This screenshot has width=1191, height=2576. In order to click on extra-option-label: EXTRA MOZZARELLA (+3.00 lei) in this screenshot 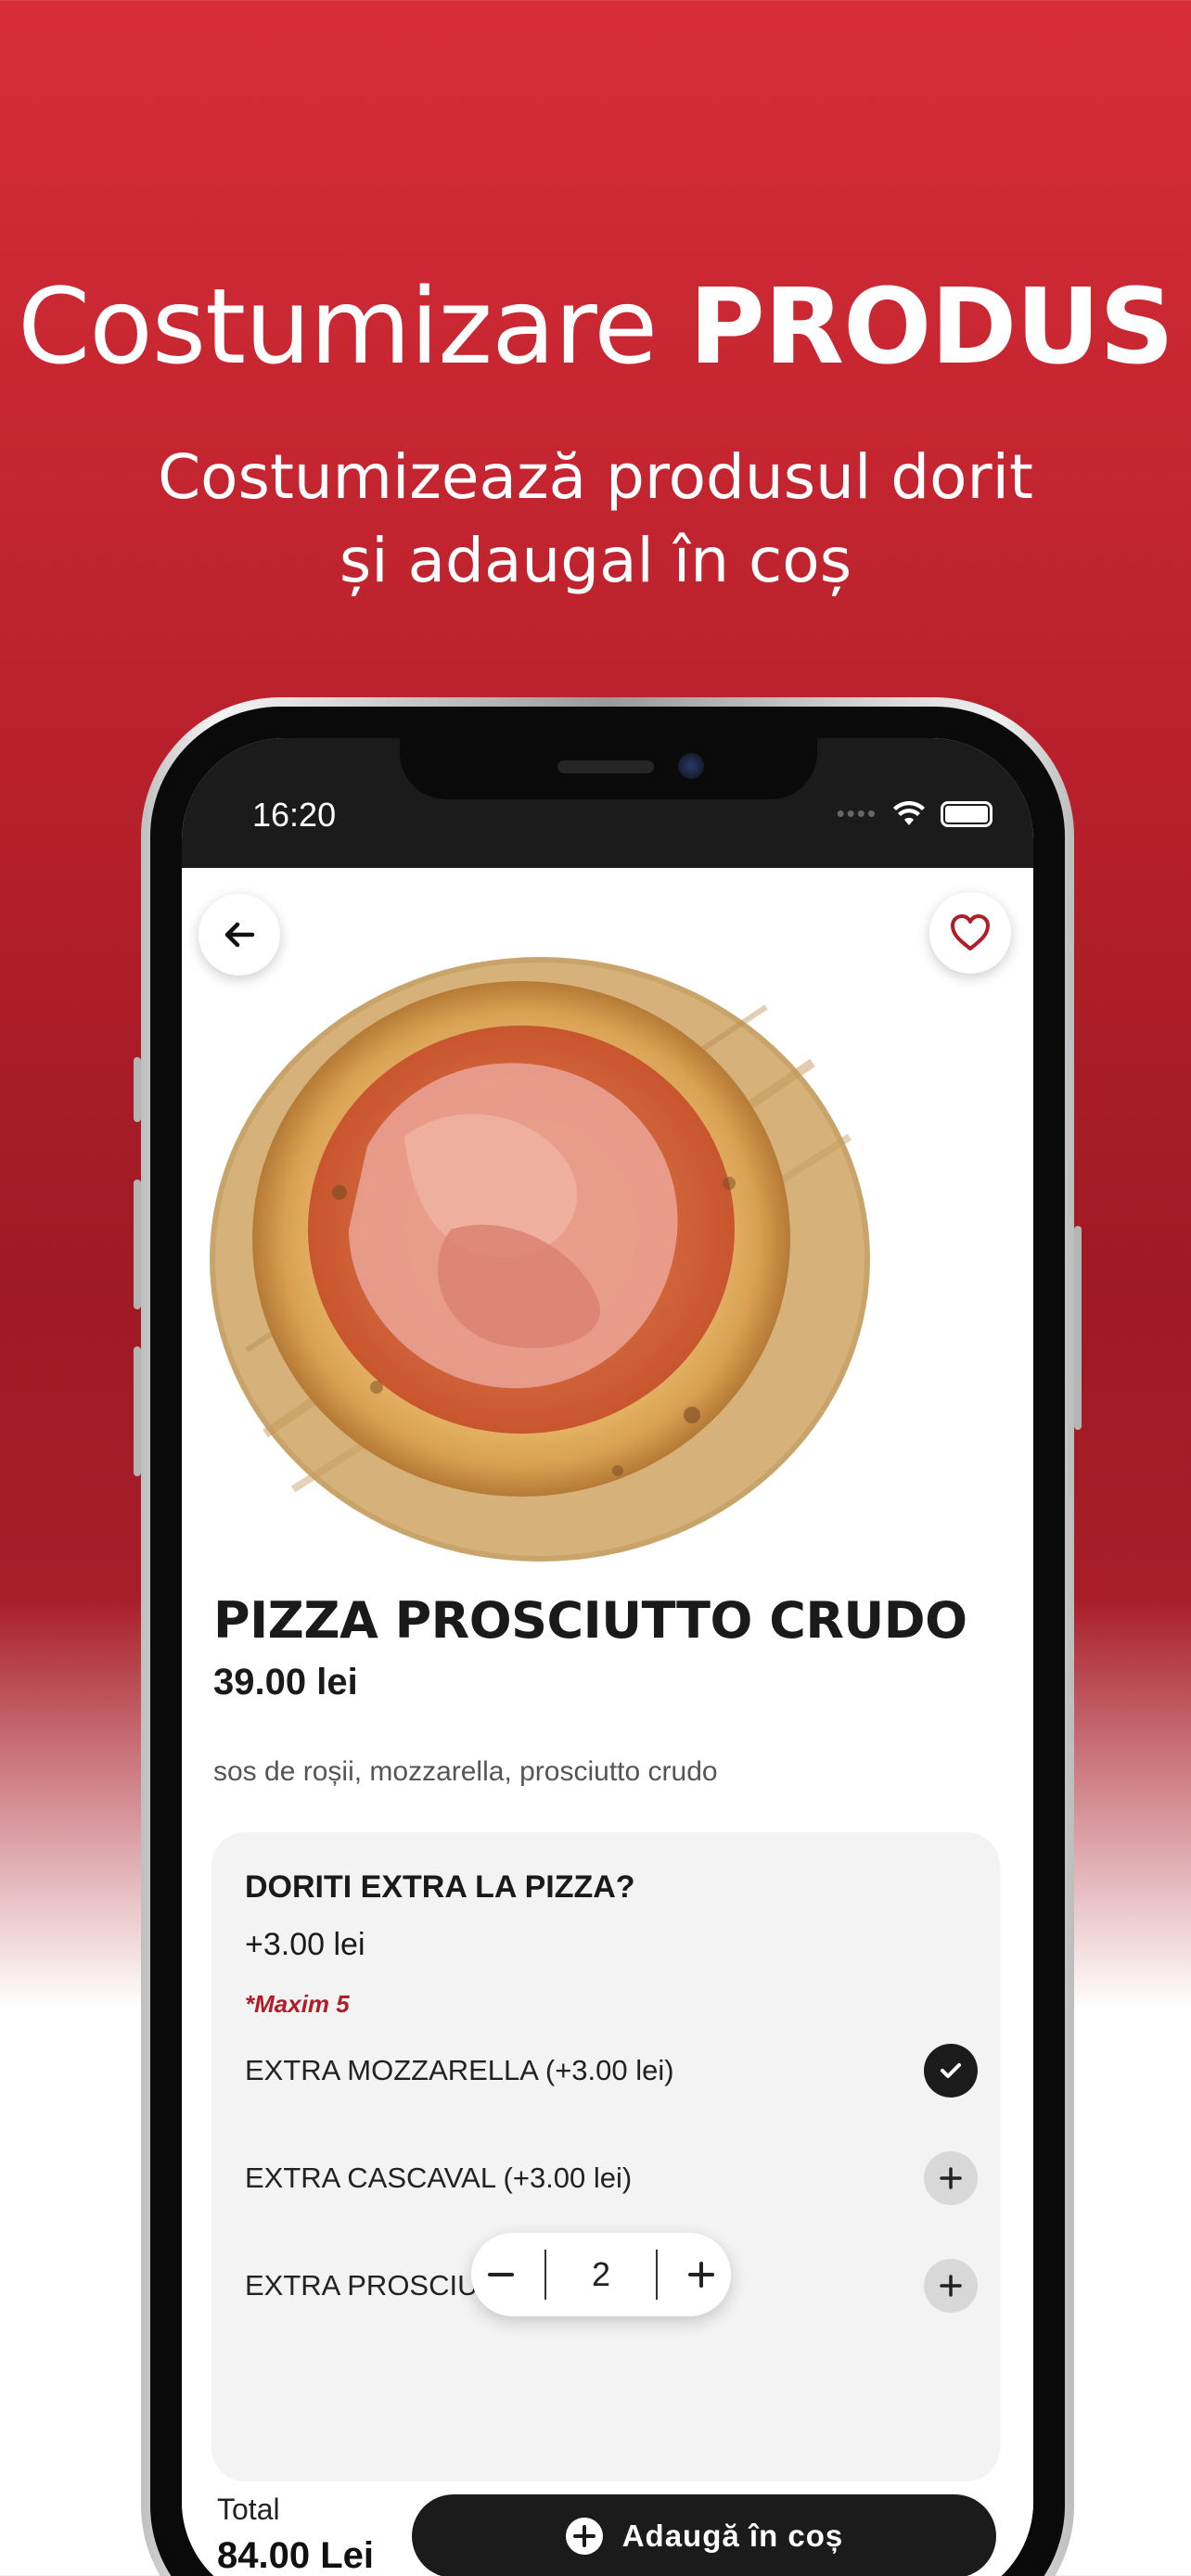, I will do `click(459, 2070)`.